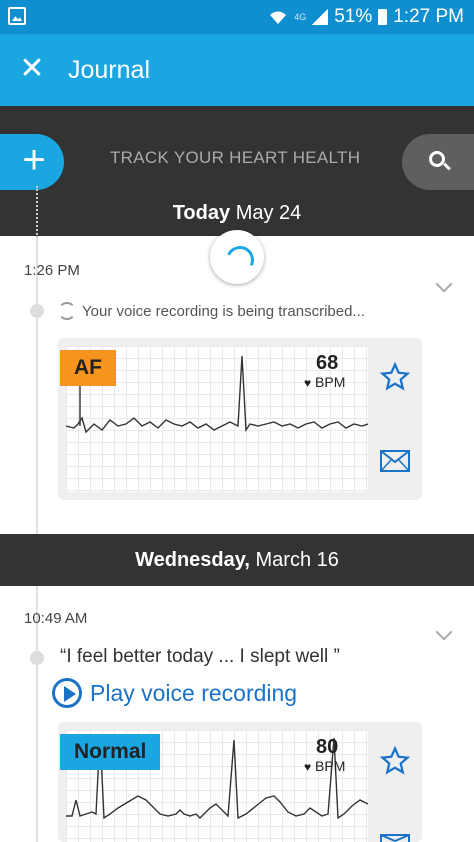 This screenshot has width=474, height=842. I want to click on ecg-strip: Normal 80 ♥ BPM, so click(214, 786).